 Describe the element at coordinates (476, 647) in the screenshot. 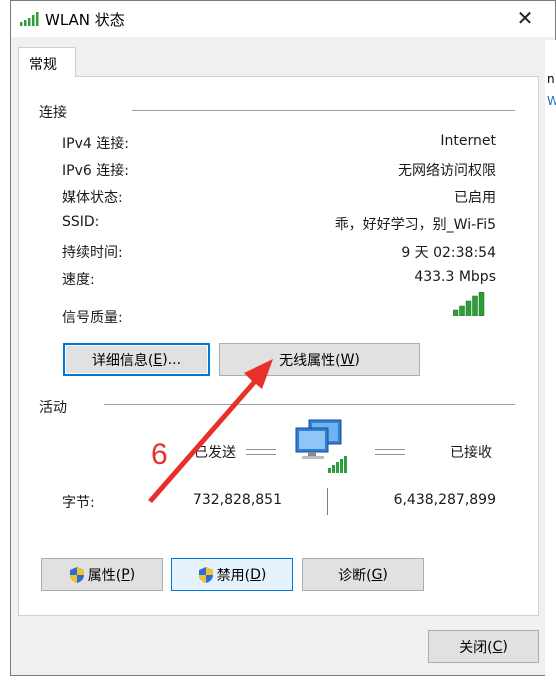

I see `close-button-text: 关闭(` at that location.